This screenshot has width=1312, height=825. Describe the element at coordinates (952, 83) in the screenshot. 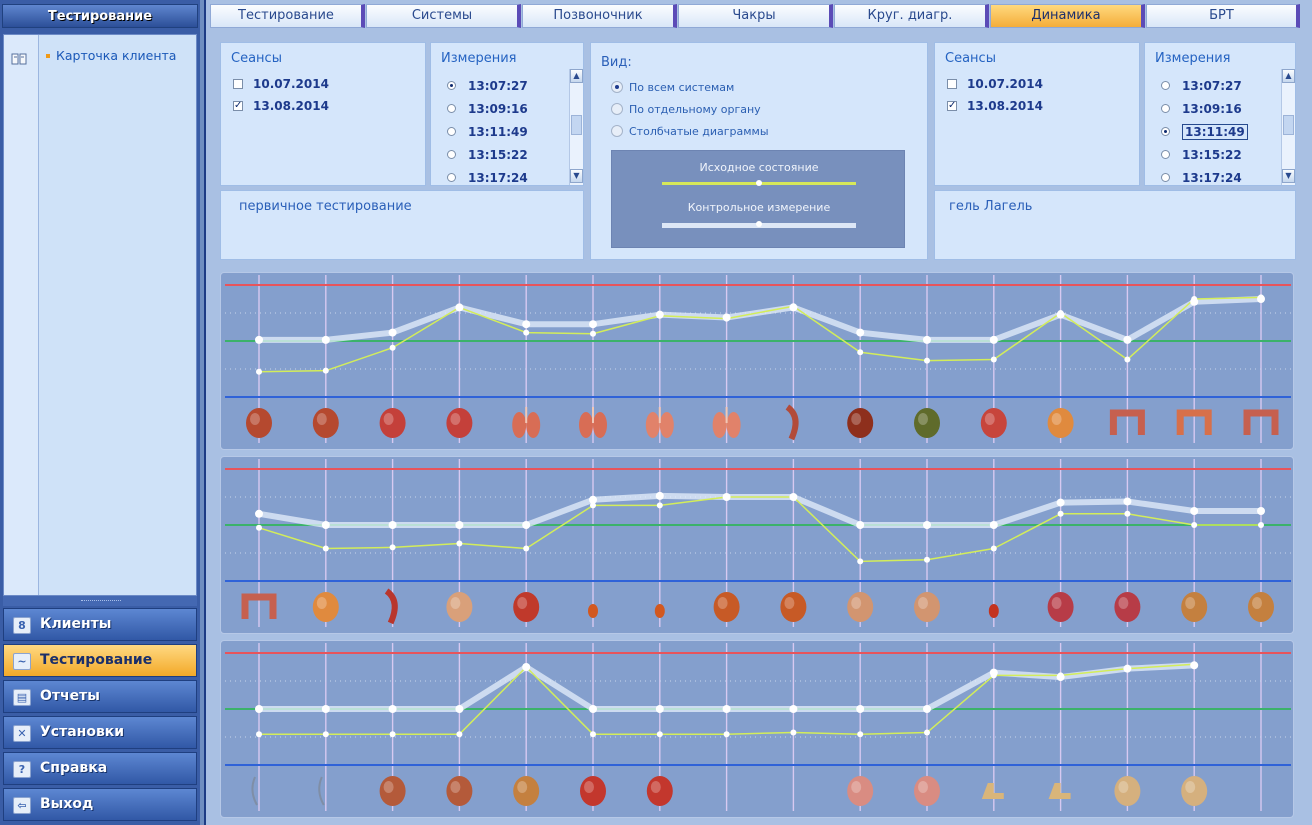

I see `checkbox` at that location.